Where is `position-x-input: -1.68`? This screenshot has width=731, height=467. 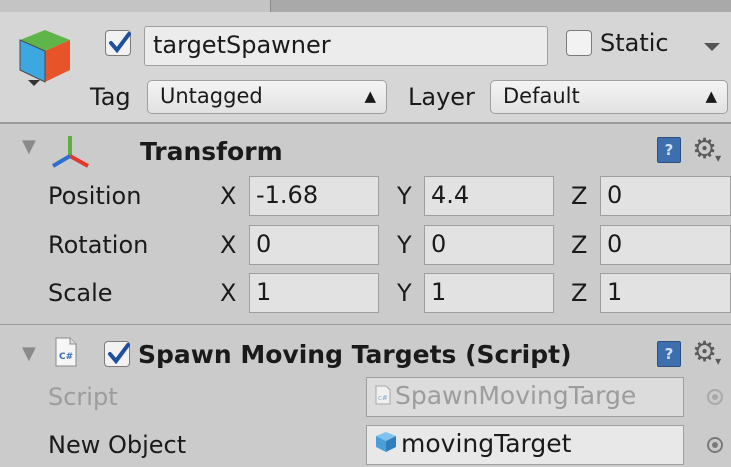 position-x-input: -1.68 is located at coordinates (314, 196).